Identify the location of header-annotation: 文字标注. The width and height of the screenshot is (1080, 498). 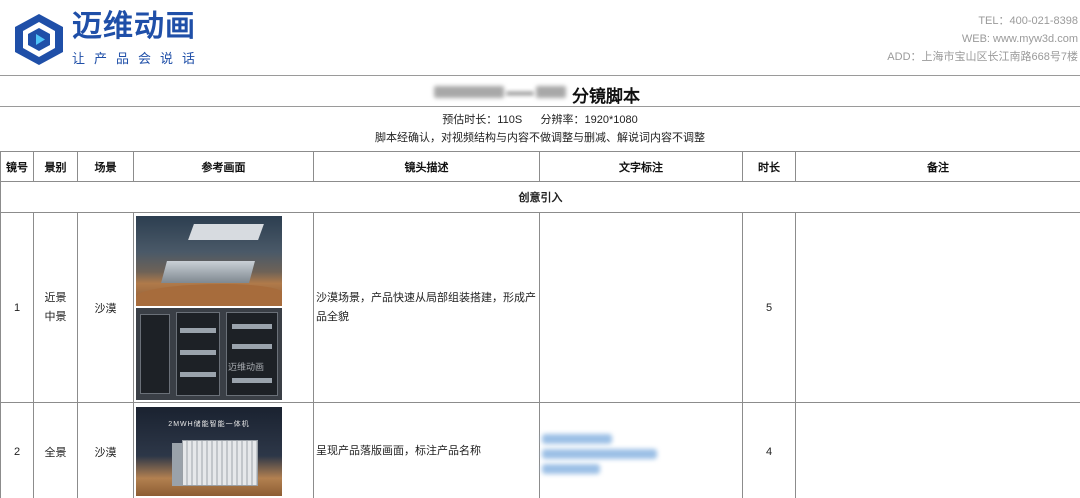
(641, 166).